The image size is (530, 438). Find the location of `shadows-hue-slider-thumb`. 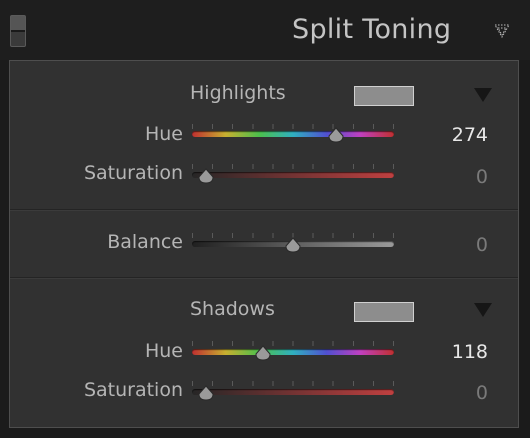

shadows-hue-slider-thumb is located at coordinates (263, 353).